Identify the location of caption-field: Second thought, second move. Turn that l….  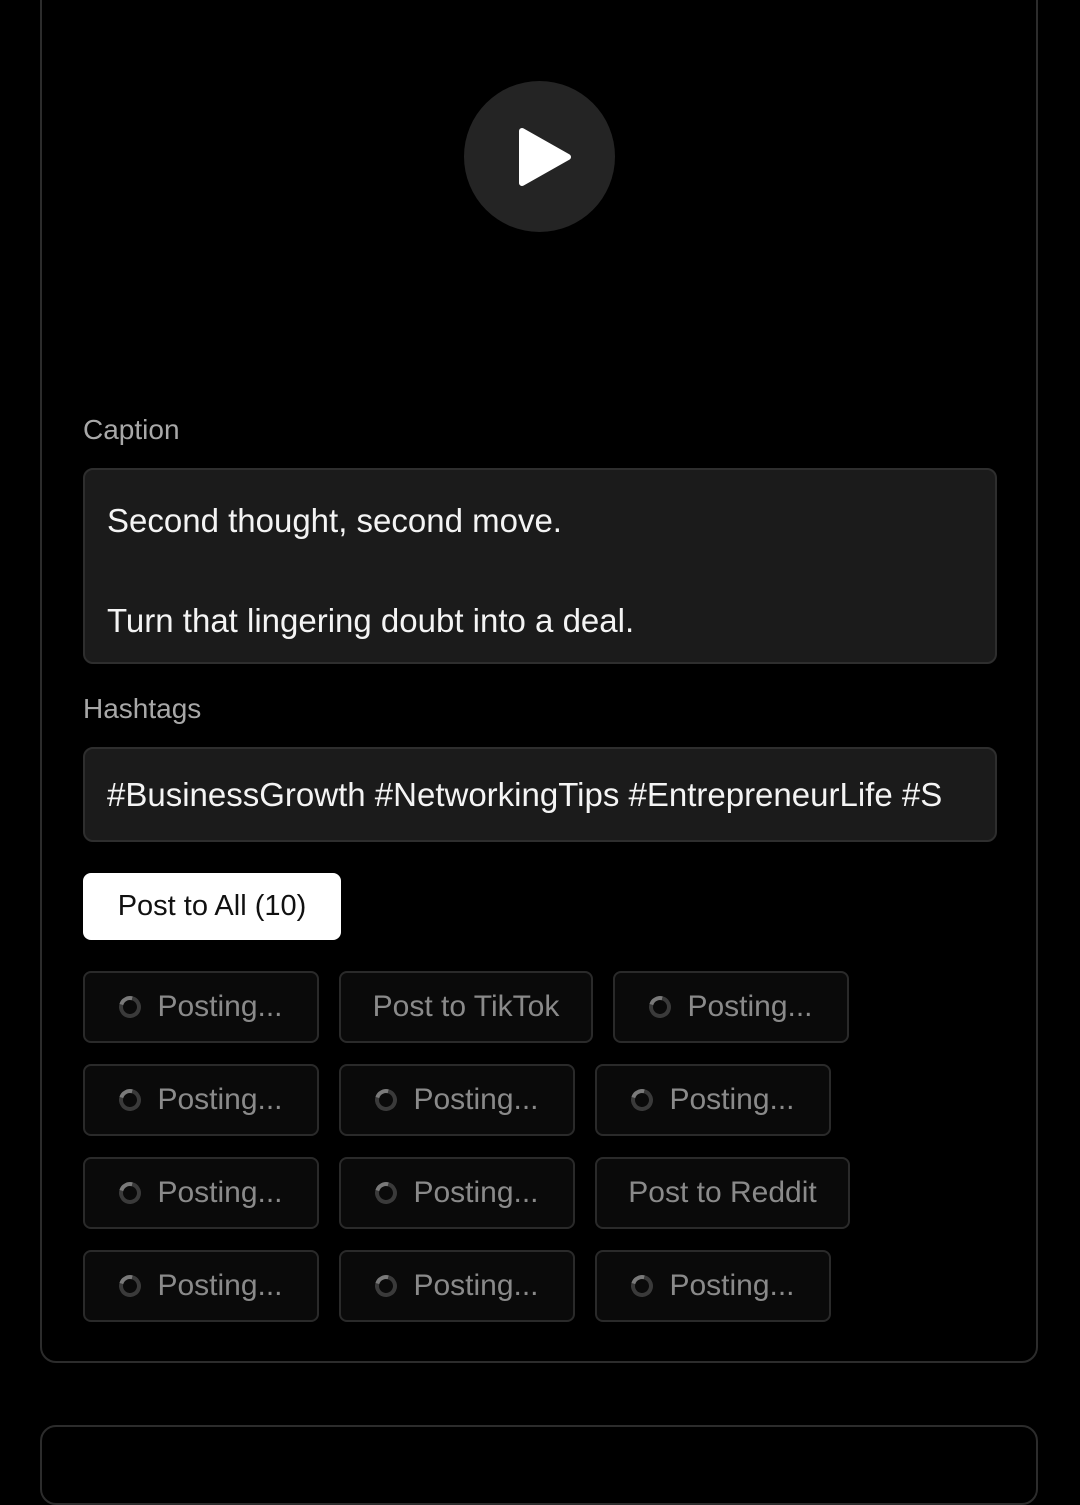
(540, 566).